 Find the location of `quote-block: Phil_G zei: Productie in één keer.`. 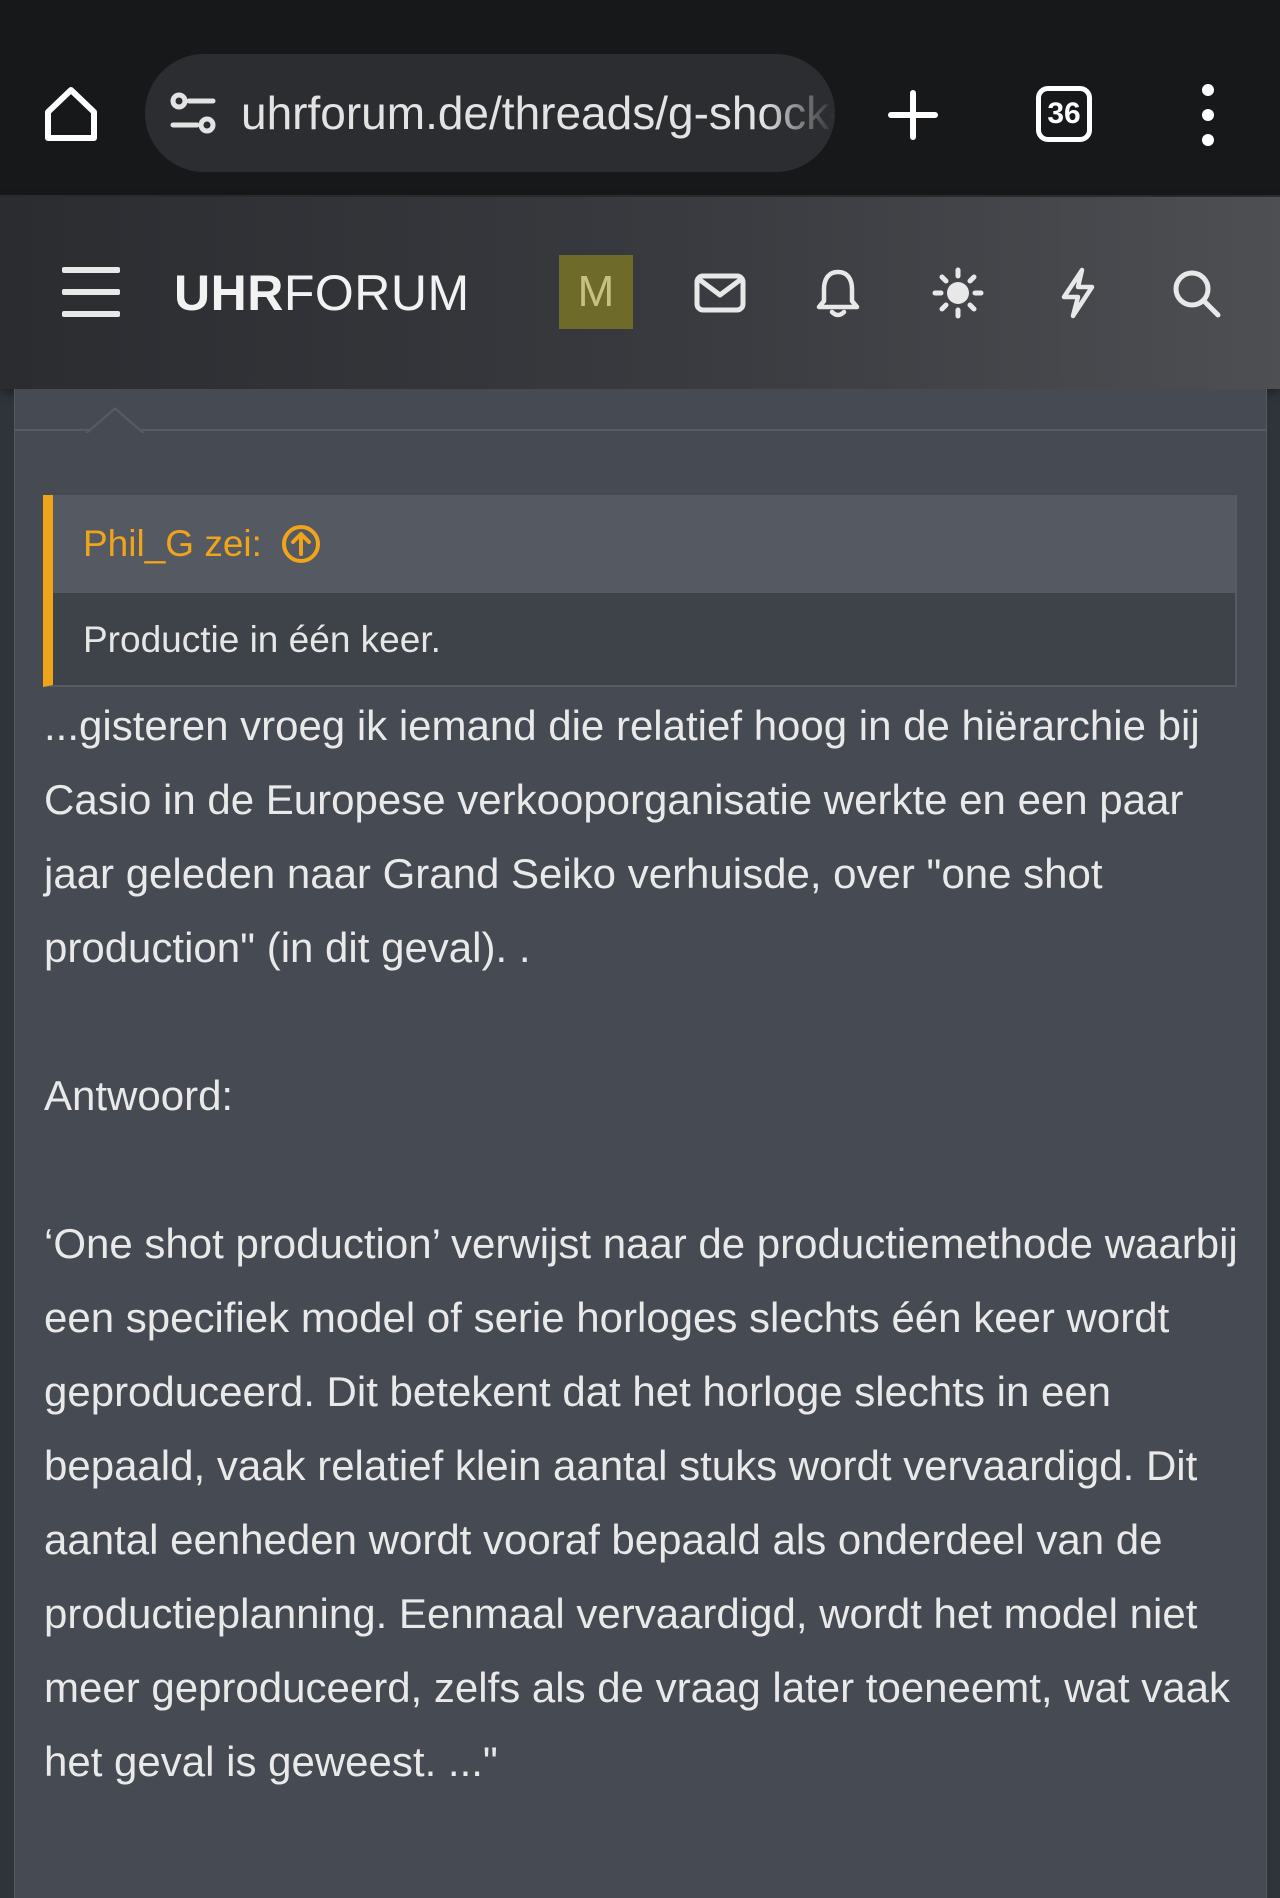

quote-block: Phil_G zei: Productie in één keer. is located at coordinates (640, 591).